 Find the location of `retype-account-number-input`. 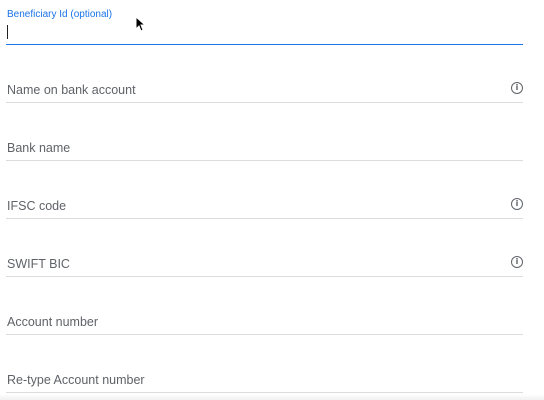

retype-account-number-input is located at coordinates (264, 379).